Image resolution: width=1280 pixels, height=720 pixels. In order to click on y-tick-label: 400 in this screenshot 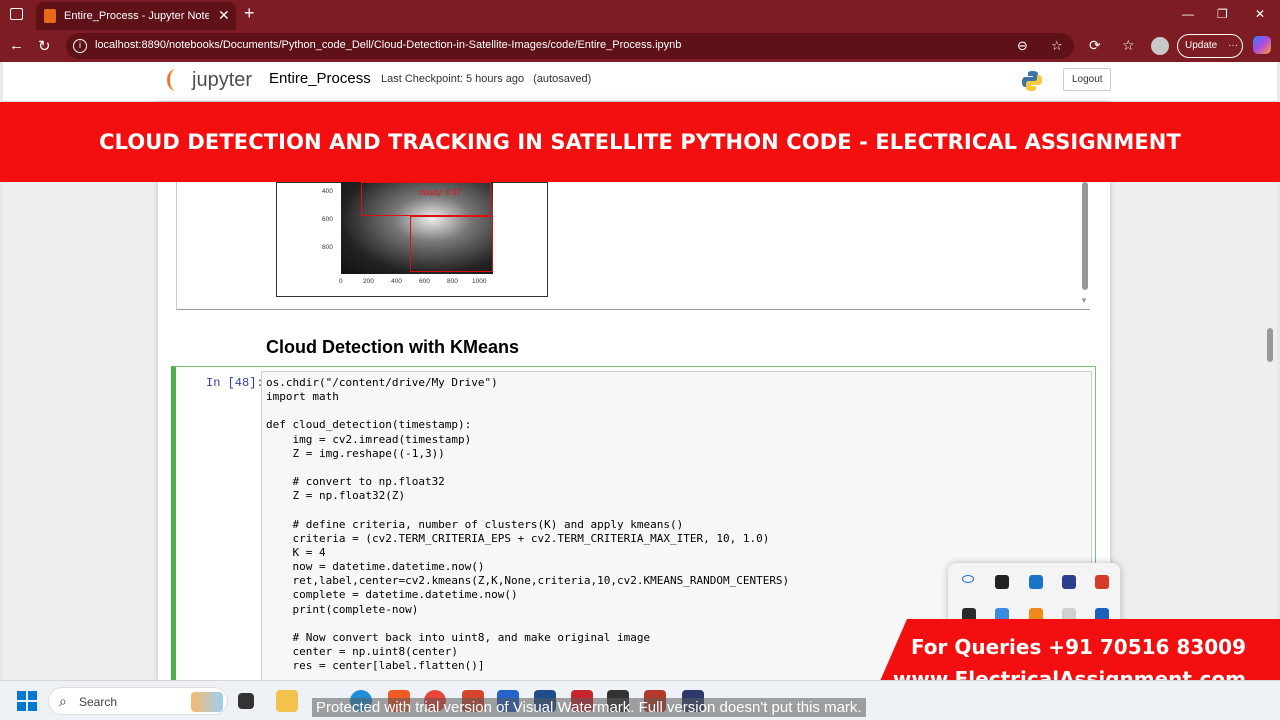, I will do `click(327, 191)`.